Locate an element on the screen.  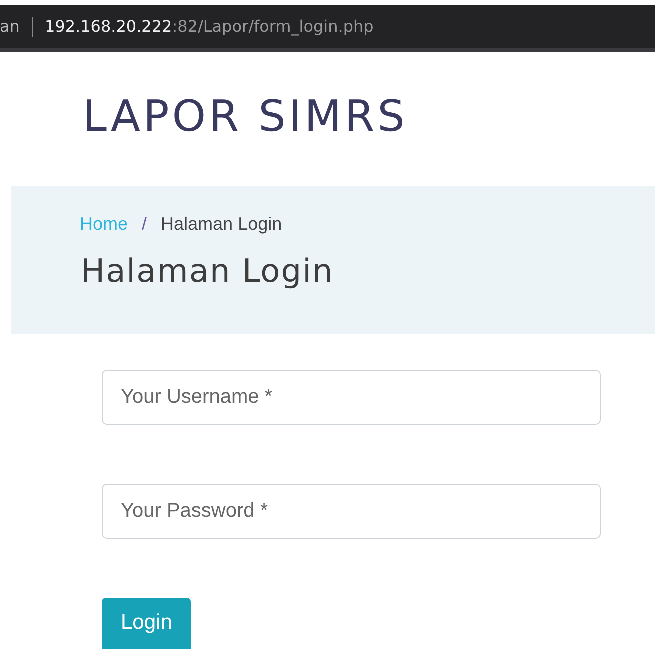
password-field: Your Password * is located at coordinates (351, 511).